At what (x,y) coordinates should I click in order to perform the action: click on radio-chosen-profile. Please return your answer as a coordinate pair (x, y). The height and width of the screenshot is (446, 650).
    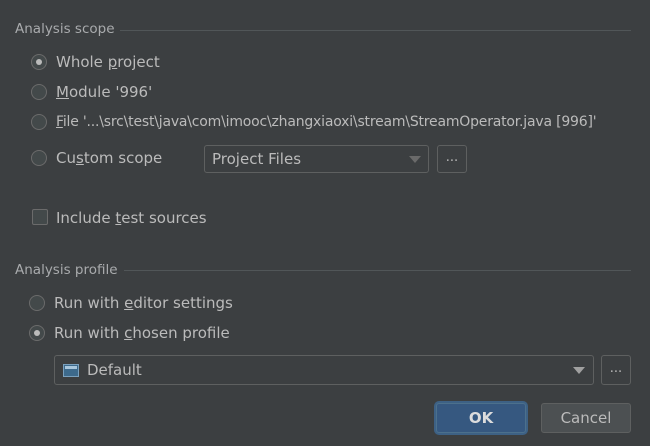
    Looking at the image, I should click on (37, 333).